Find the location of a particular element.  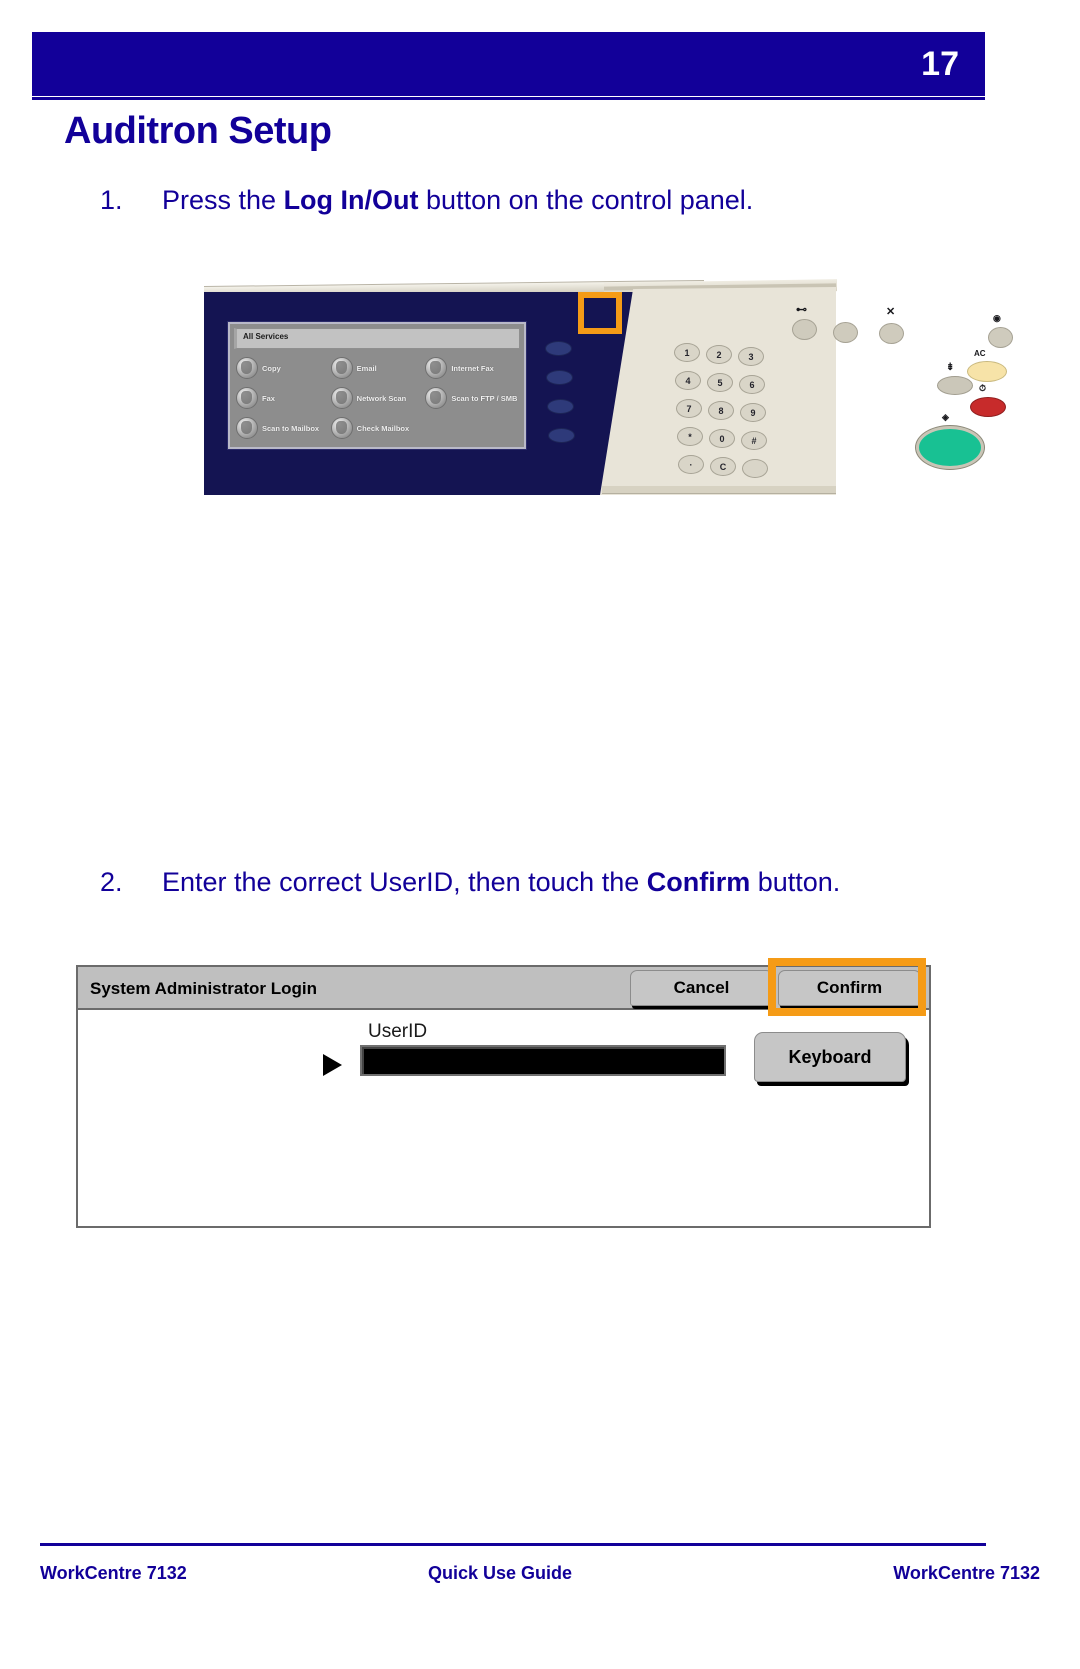

service-network-scan: Network Scan is located at coordinates (378, 398).